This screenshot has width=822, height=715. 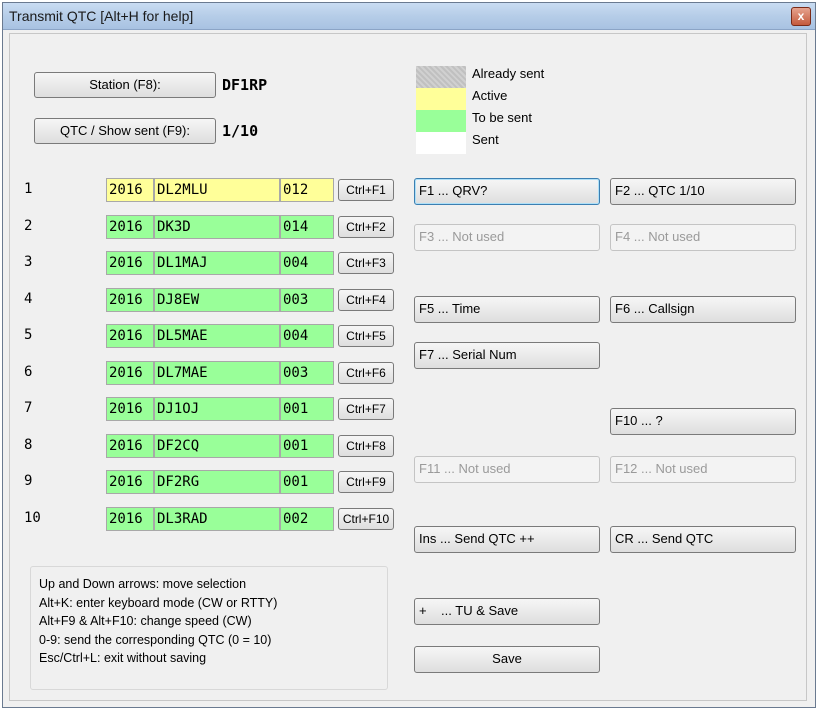 What do you see at coordinates (145, 621) in the screenshot?
I see `help-line: Alt+F9 & Alt+F10: change speed (CW)` at bounding box center [145, 621].